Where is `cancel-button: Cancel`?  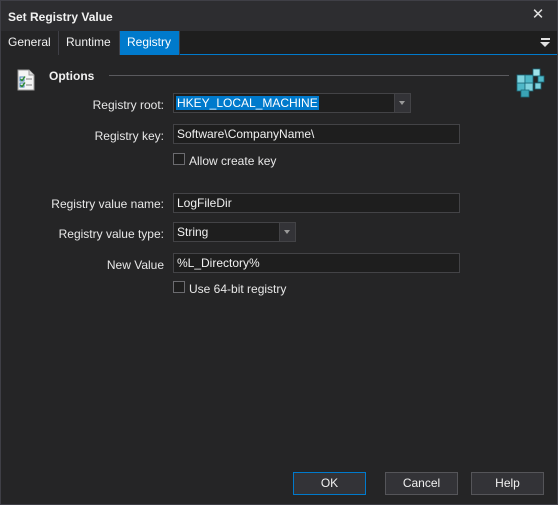 cancel-button: Cancel is located at coordinates (421, 483).